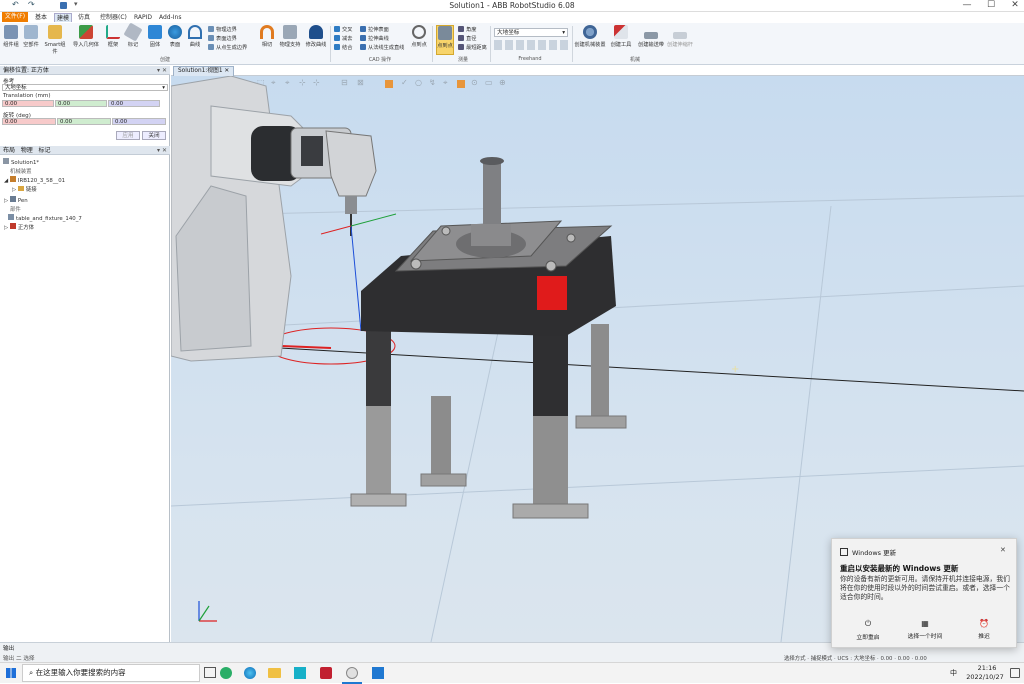 Image resolution: width=1024 pixels, height=684 pixels. What do you see at coordinates (925, 629) in the screenshot?
I see `schedule-button: ▦ 选择一个时间` at bounding box center [925, 629].